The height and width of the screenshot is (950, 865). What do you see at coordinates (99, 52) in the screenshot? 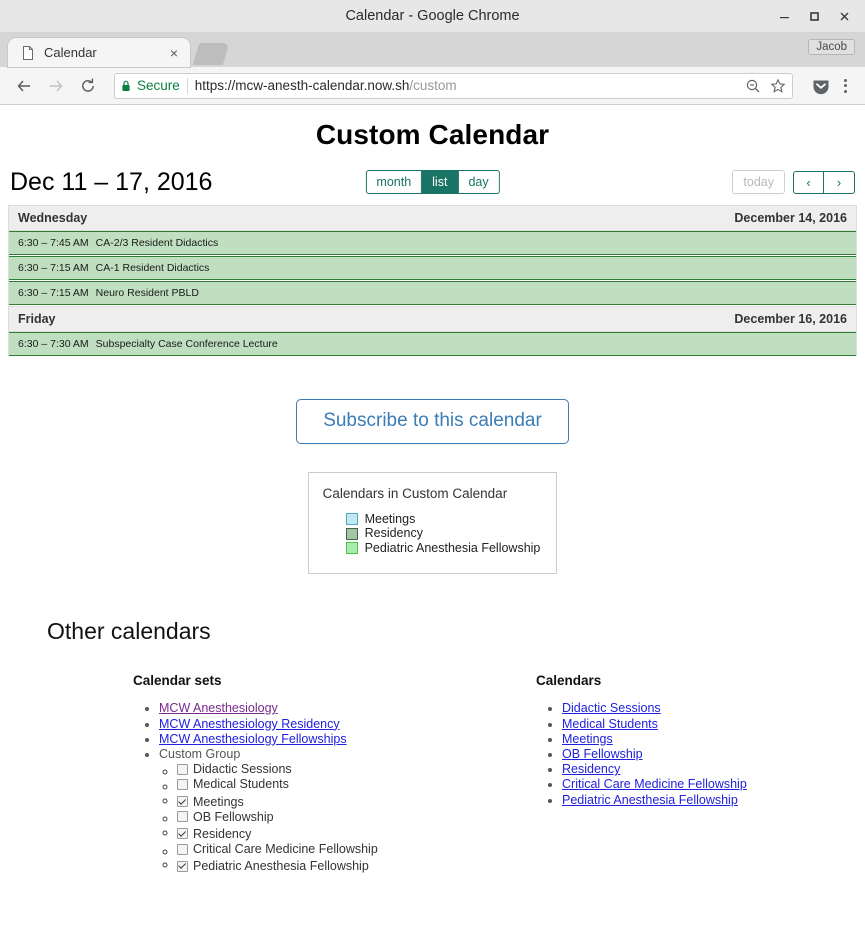
I see `browser-tab-calendar: Calendar ×` at bounding box center [99, 52].